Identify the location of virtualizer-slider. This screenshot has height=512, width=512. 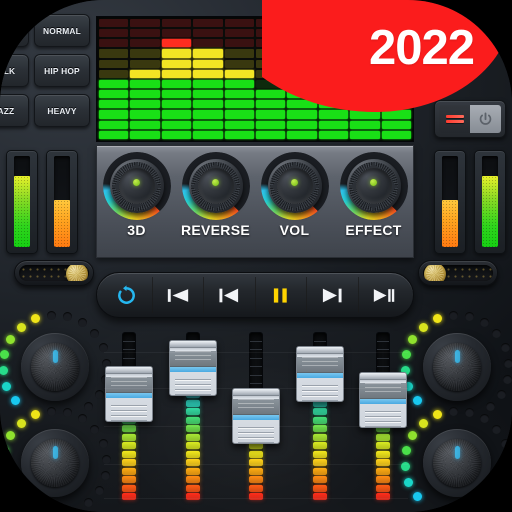
(458, 273).